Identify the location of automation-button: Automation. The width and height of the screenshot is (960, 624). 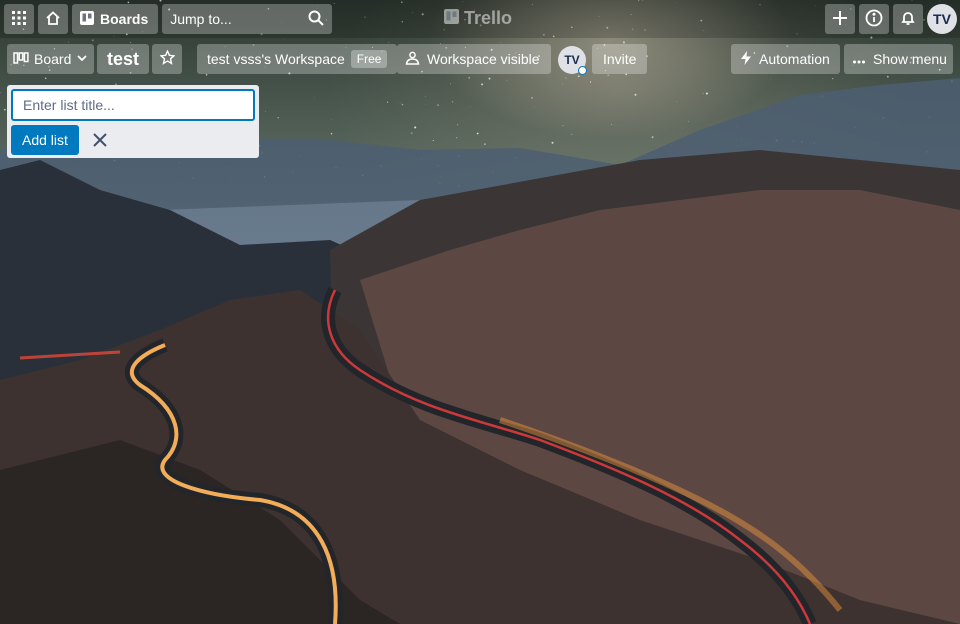
(785, 59).